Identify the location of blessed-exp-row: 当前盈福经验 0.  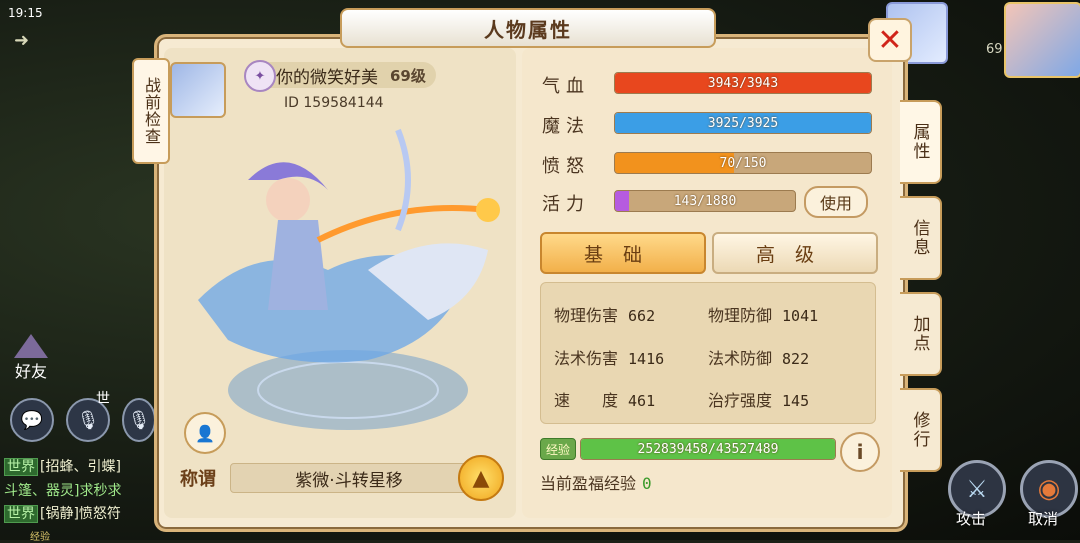
(596, 482).